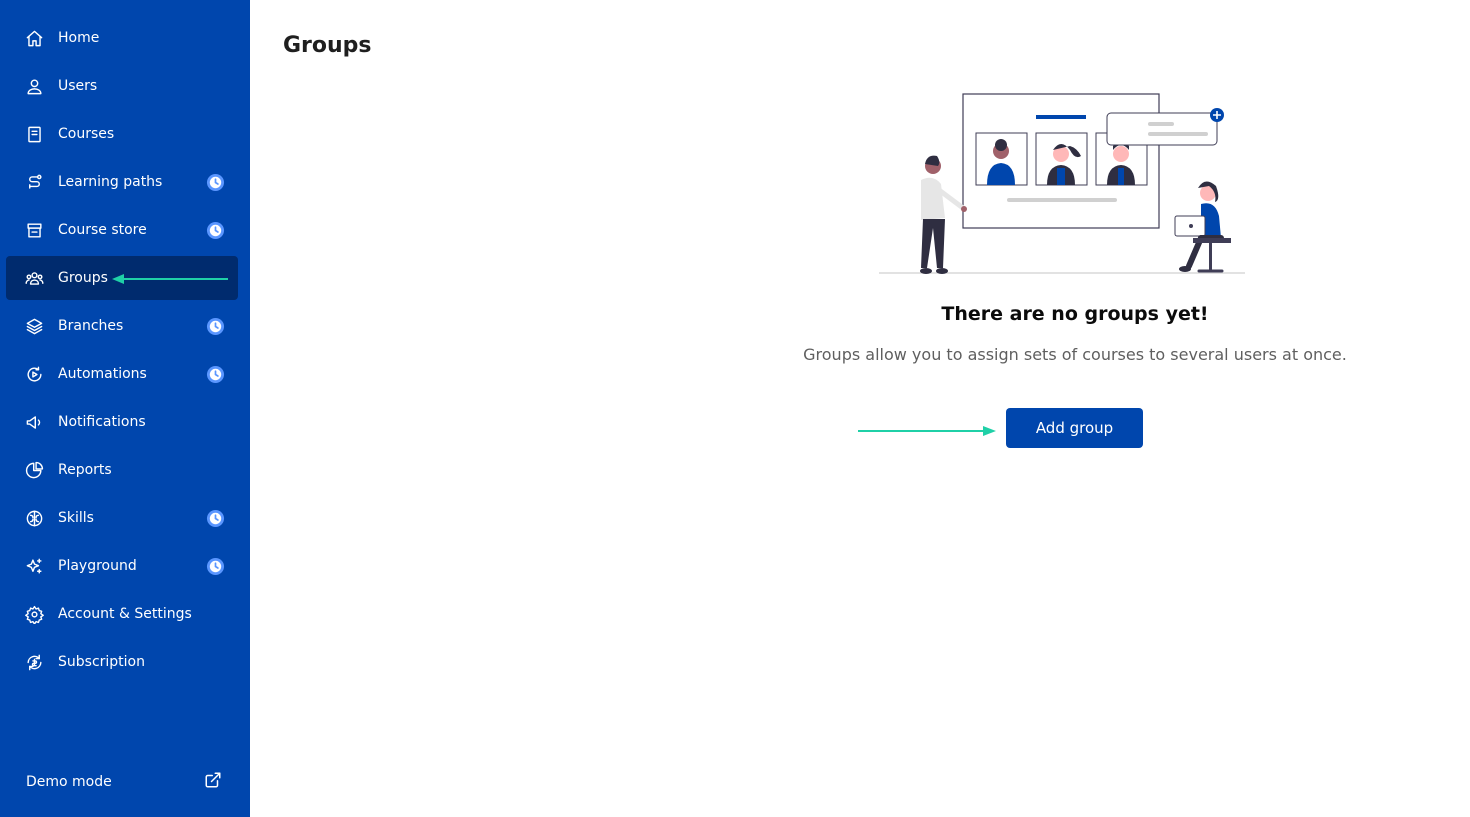 This screenshot has height=817, width=1470. What do you see at coordinates (170, 278) in the screenshot?
I see `pointer-arrow-left-icon` at bounding box center [170, 278].